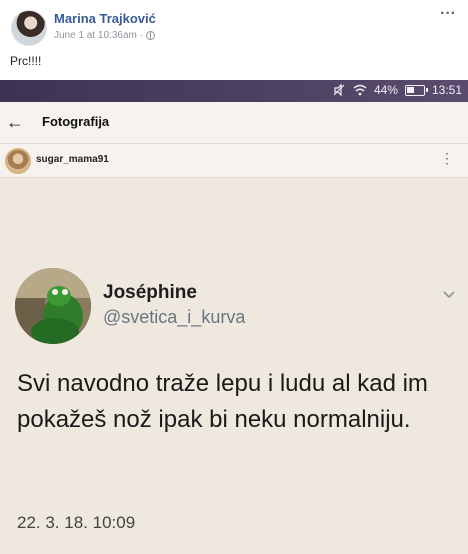 The width and height of the screenshot is (468, 554). I want to click on status-time: 13:51, so click(446, 90).